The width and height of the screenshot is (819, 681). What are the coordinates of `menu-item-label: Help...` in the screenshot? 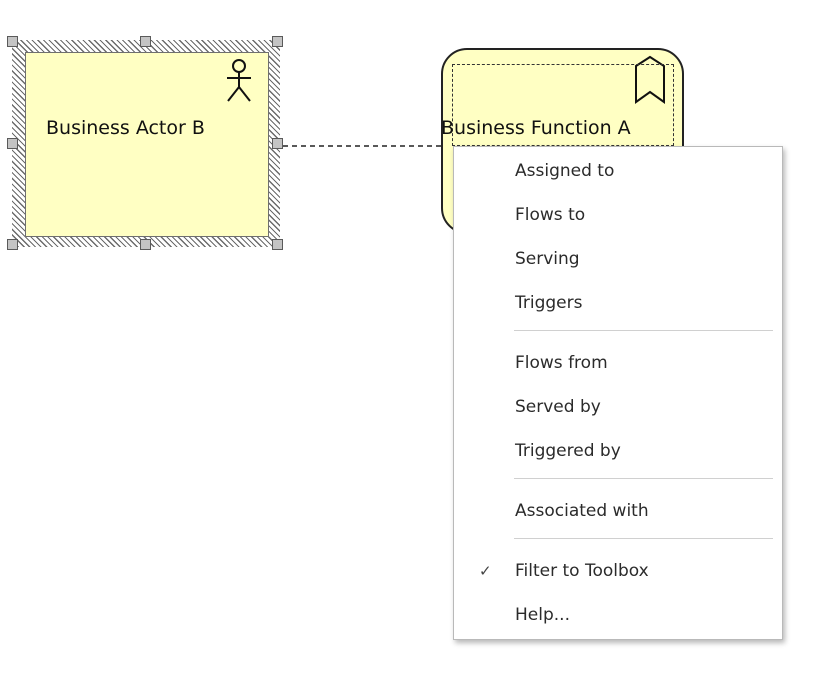 It's located at (542, 615).